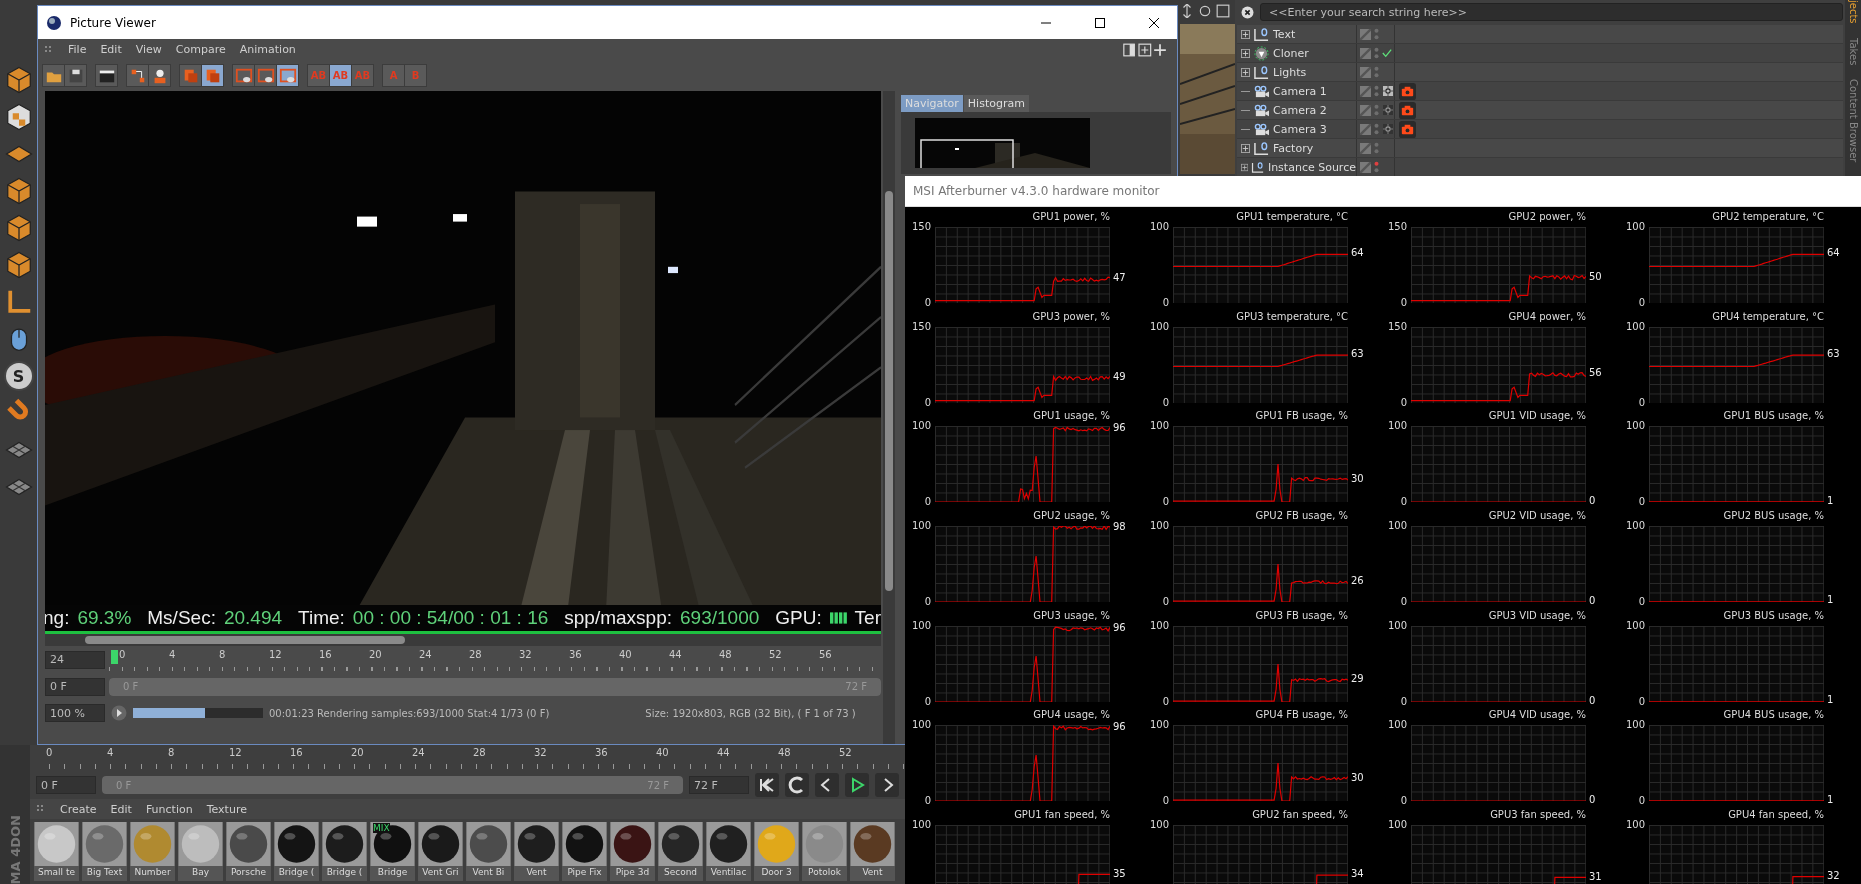 The height and width of the screenshot is (884, 1861). Describe the element at coordinates (1540, 91) in the screenshot. I see `object-row: Camera 1` at that location.